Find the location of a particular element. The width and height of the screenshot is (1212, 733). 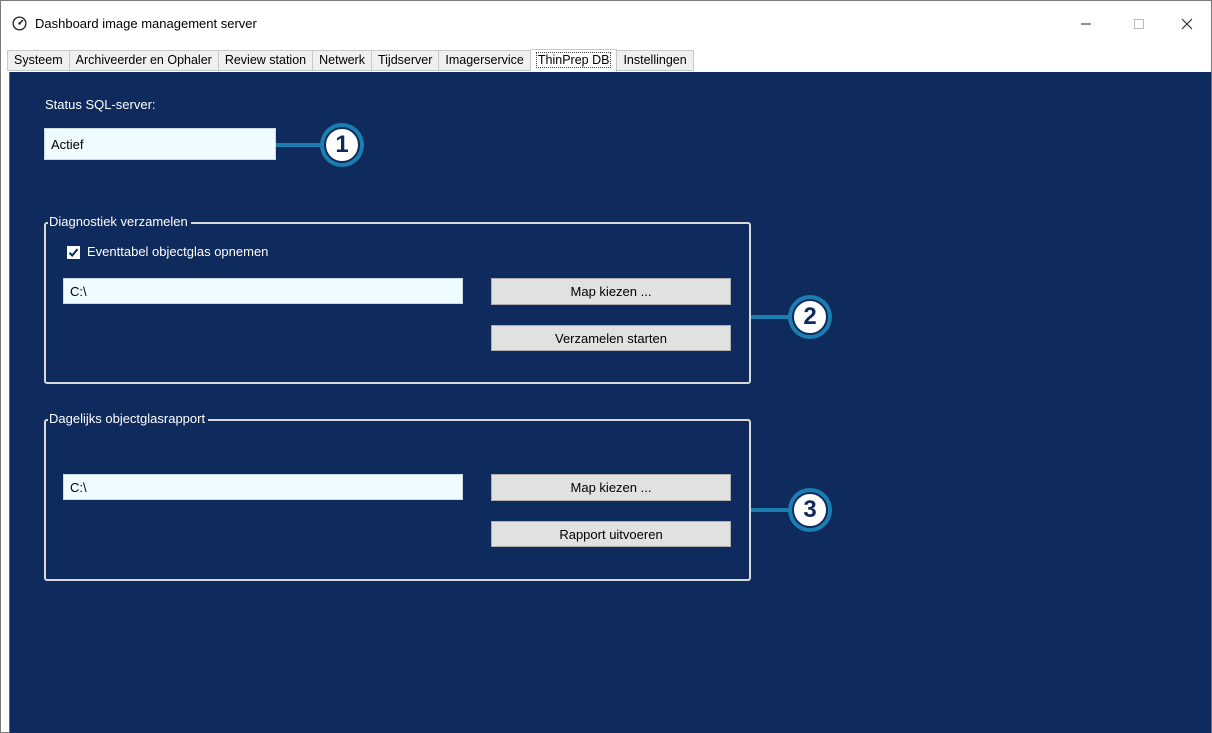

diagnostics-path-field: C:\ is located at coordinates (263, 291).